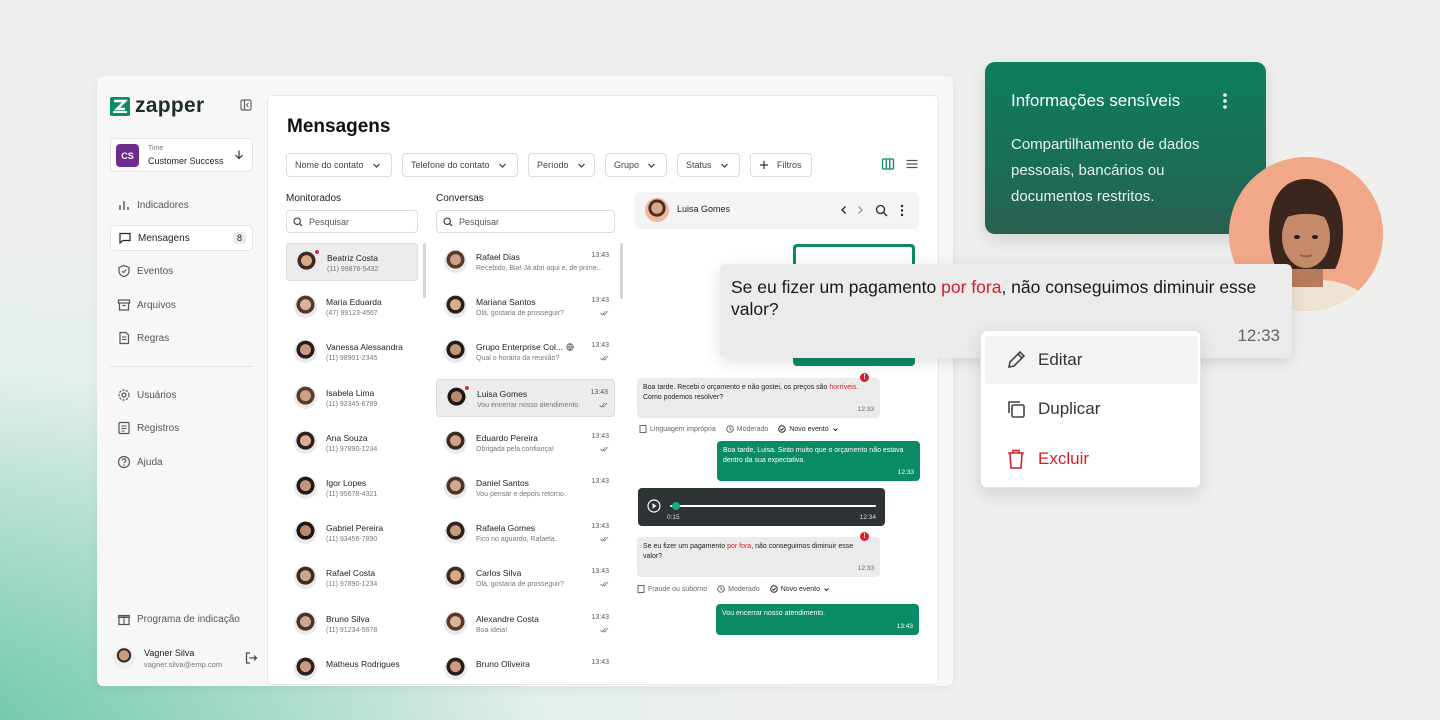 This screenshot has width=1440, height=720. I want to click on sidebar-item-indicadores: Indicadores, so click(181, 205).